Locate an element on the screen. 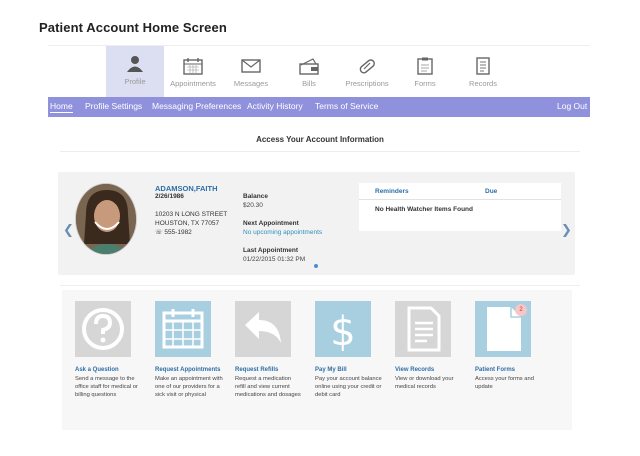 This screenshot has width=640, height=456. nav-prescriptions-label: Prescriptions is located at coordinates (367, 83).